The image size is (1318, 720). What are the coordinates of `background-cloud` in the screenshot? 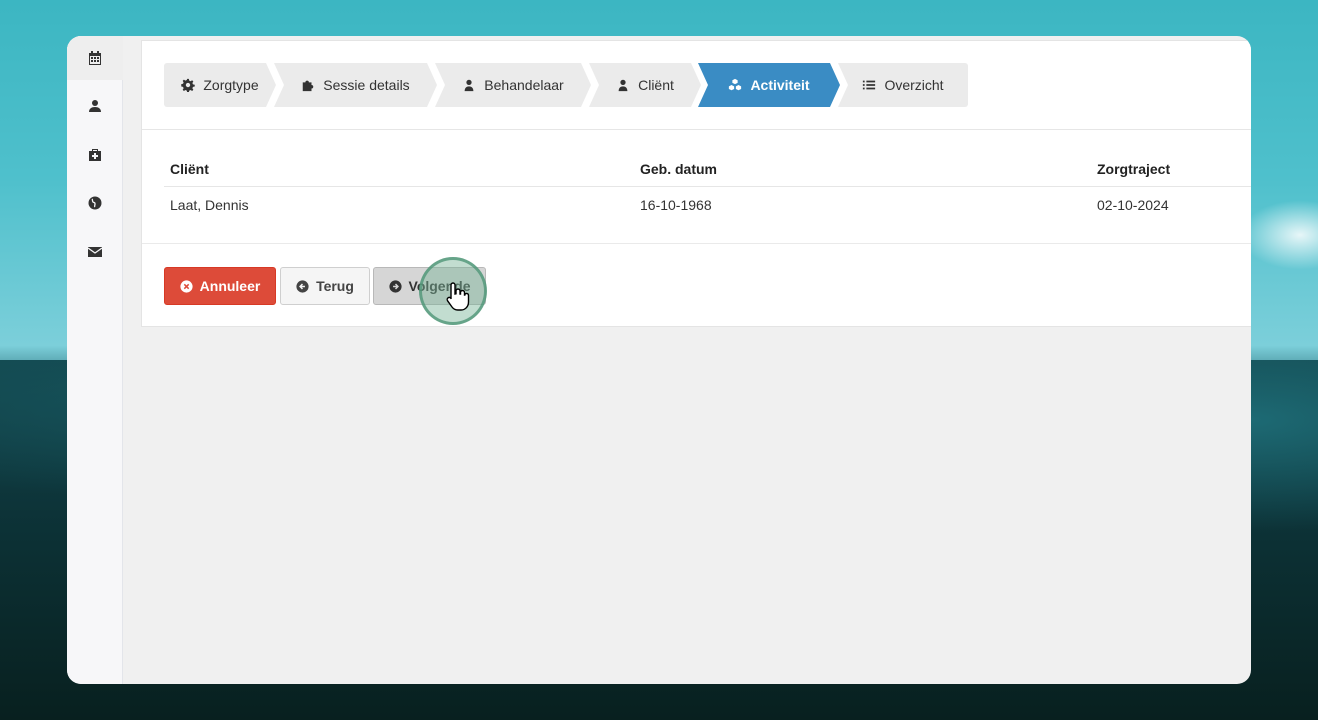 It's located at (1279, 235).